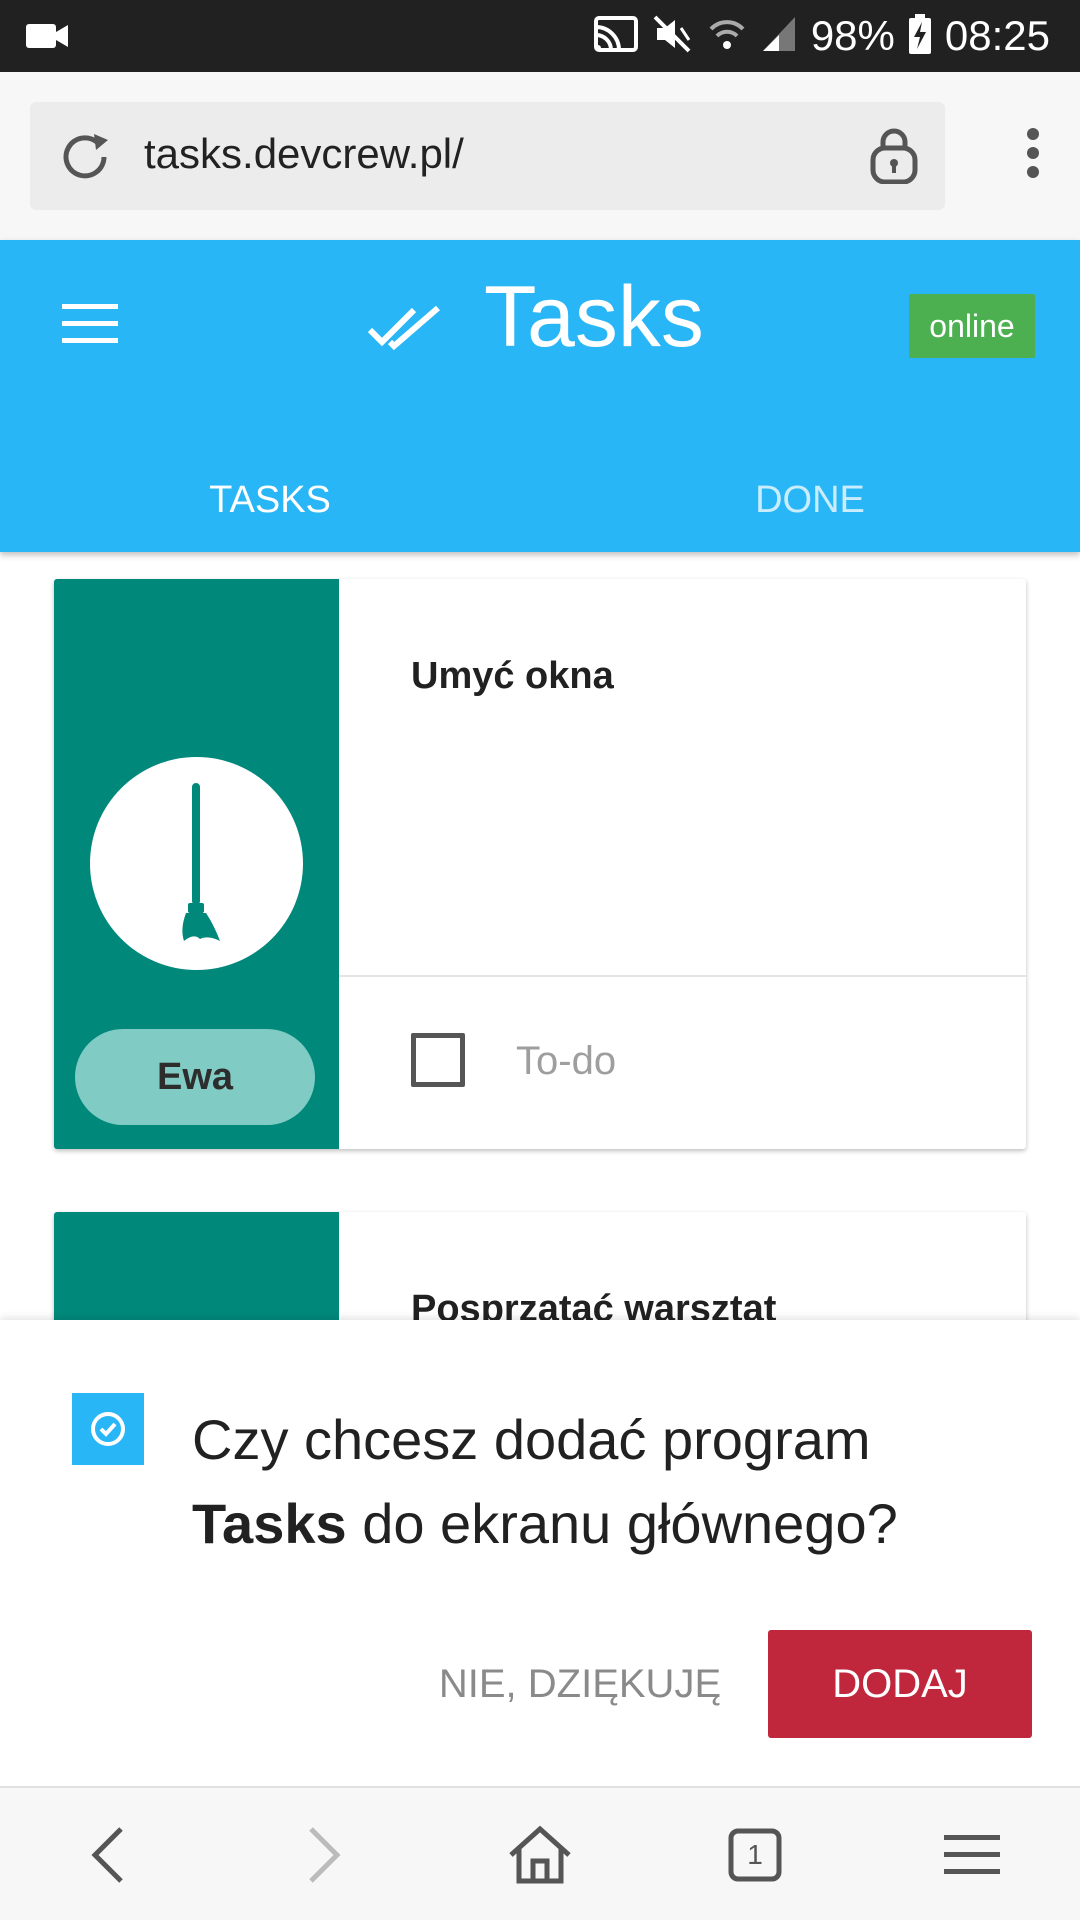  Describe the element at coordinates (438, 1060) in the screenshot. I see `task-done-checkbox` at that location.